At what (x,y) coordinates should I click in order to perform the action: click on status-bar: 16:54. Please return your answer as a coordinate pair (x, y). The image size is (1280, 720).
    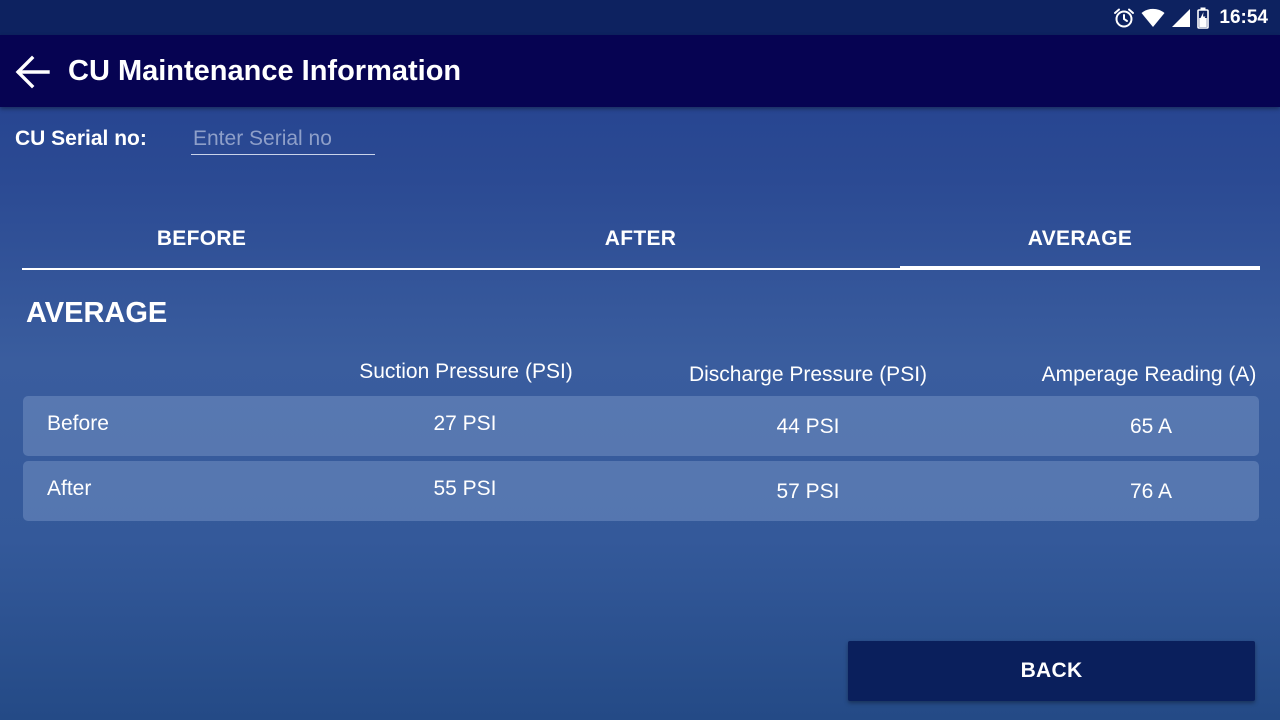
    Looking at the image, I should click on (640, 17).